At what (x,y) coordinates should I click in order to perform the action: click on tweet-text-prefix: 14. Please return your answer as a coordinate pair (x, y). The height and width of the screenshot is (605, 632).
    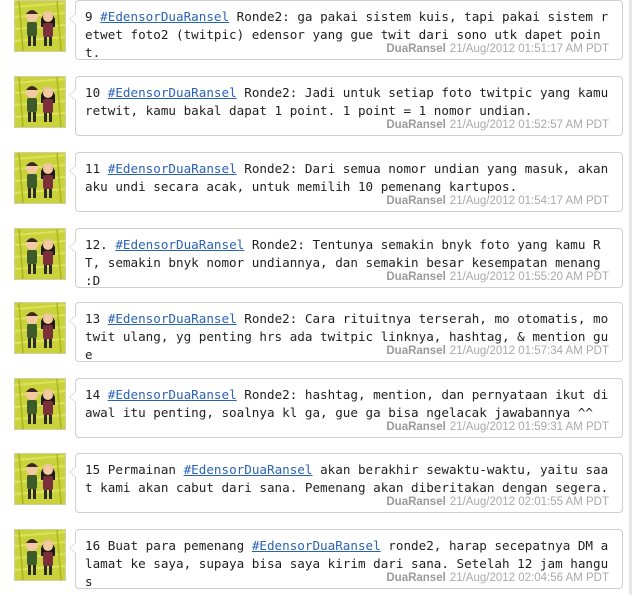
    Looking at the image, I should click on (96, 394).